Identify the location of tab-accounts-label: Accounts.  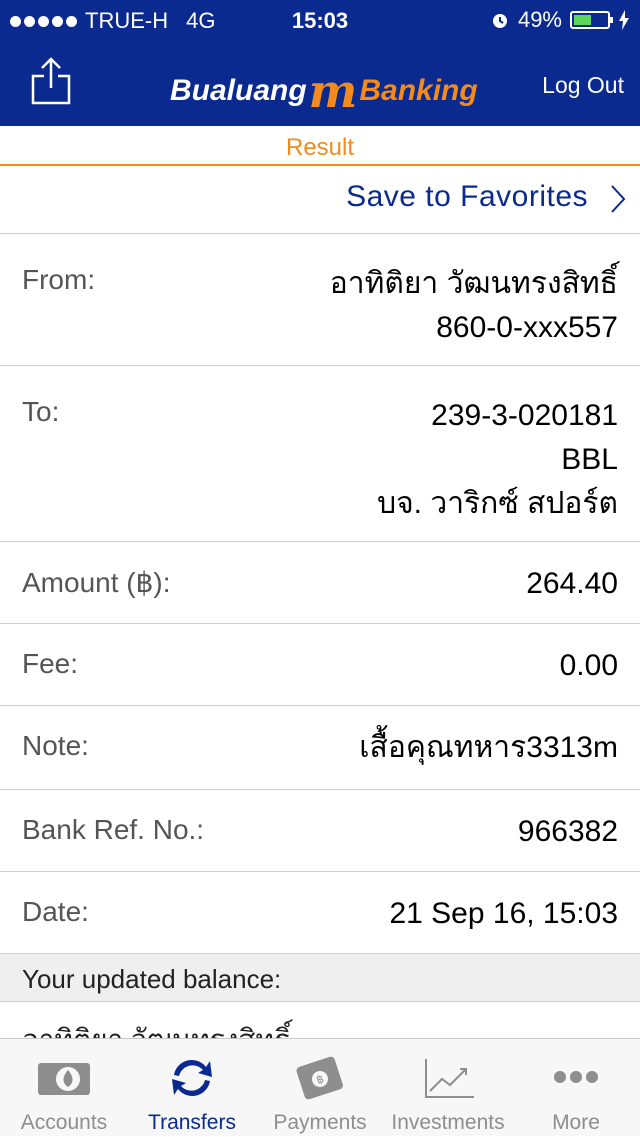
(64, 1122).